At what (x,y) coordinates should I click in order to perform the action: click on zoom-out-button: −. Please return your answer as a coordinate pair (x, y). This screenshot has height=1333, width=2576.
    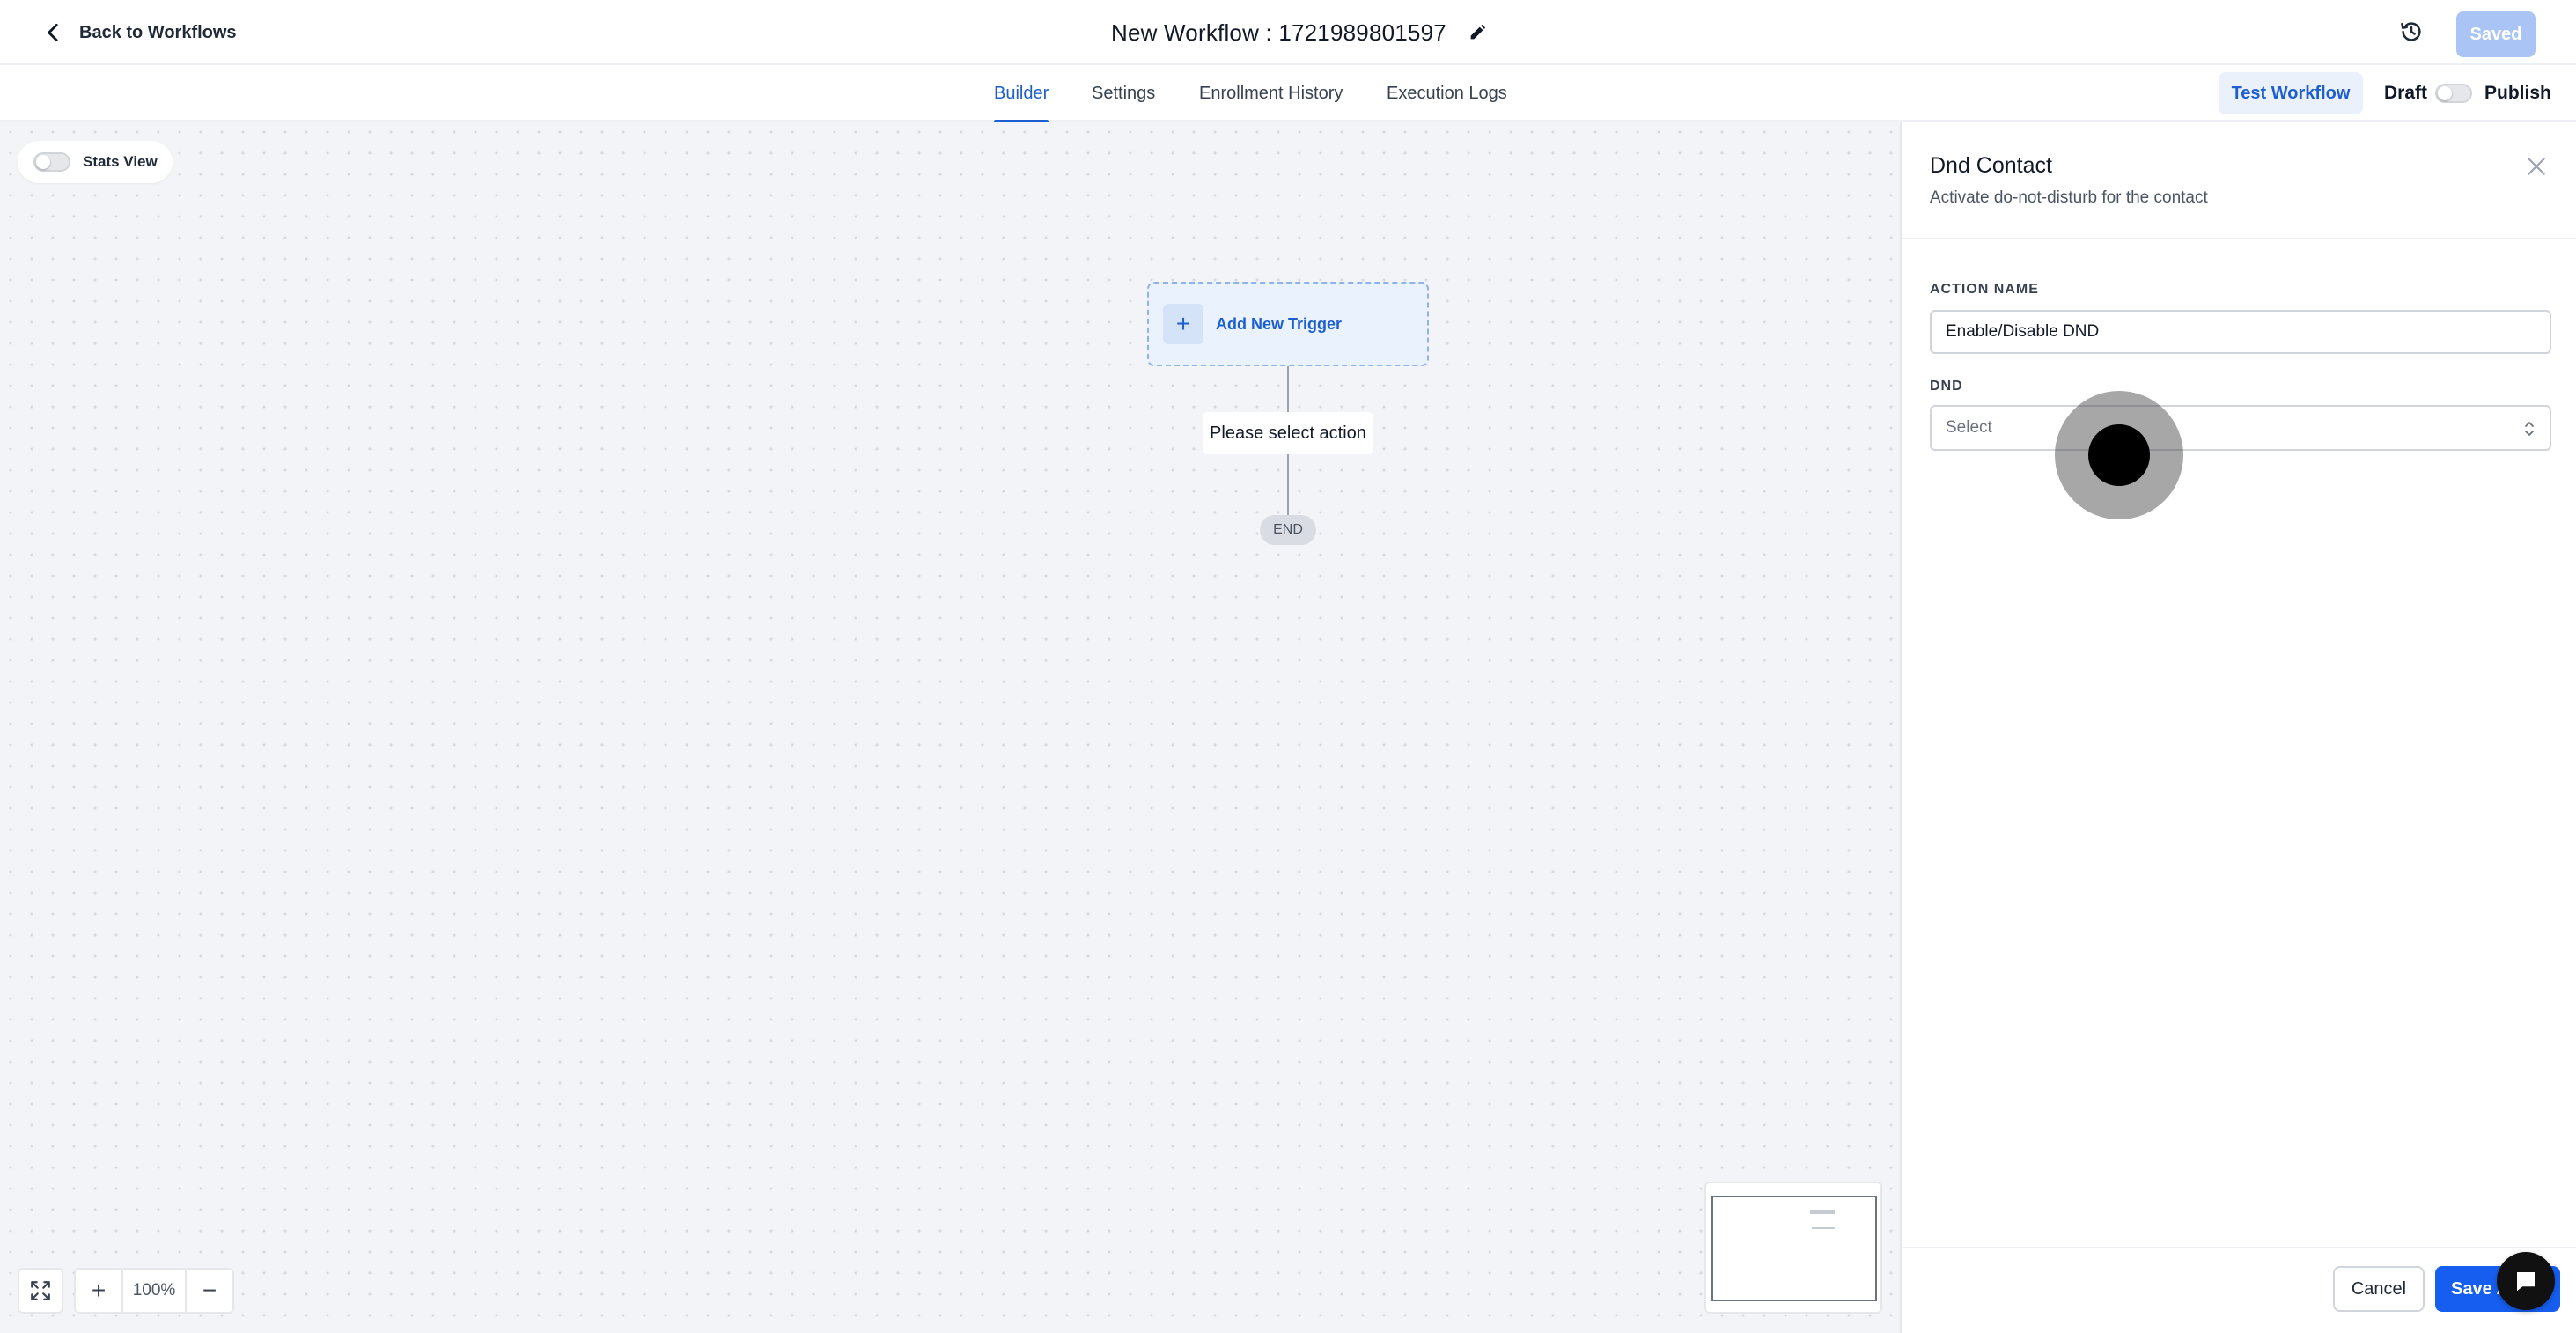
    Looking at the image, I should click on (210, 1291).